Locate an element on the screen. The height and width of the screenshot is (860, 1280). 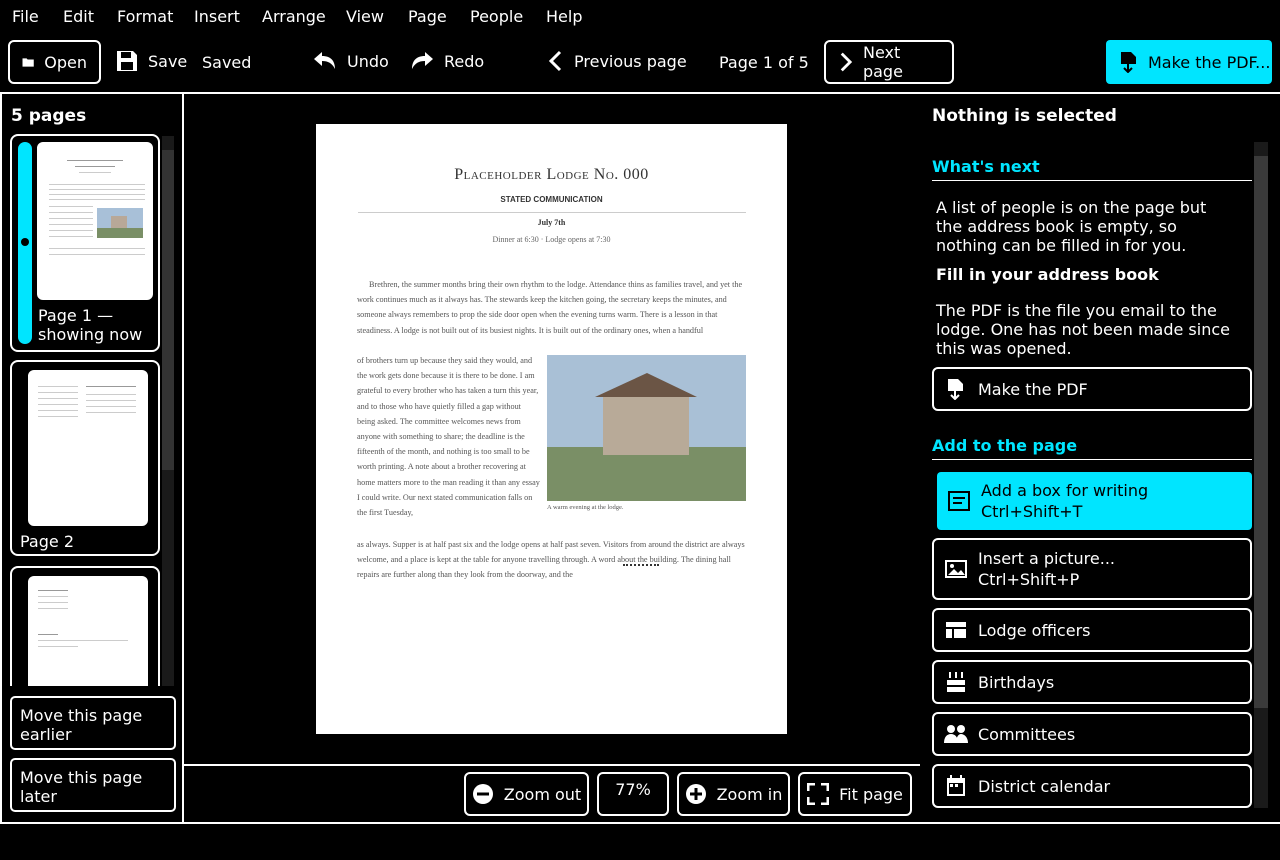
pages-scrollbar-thumb is located at coordinates (168, 310).